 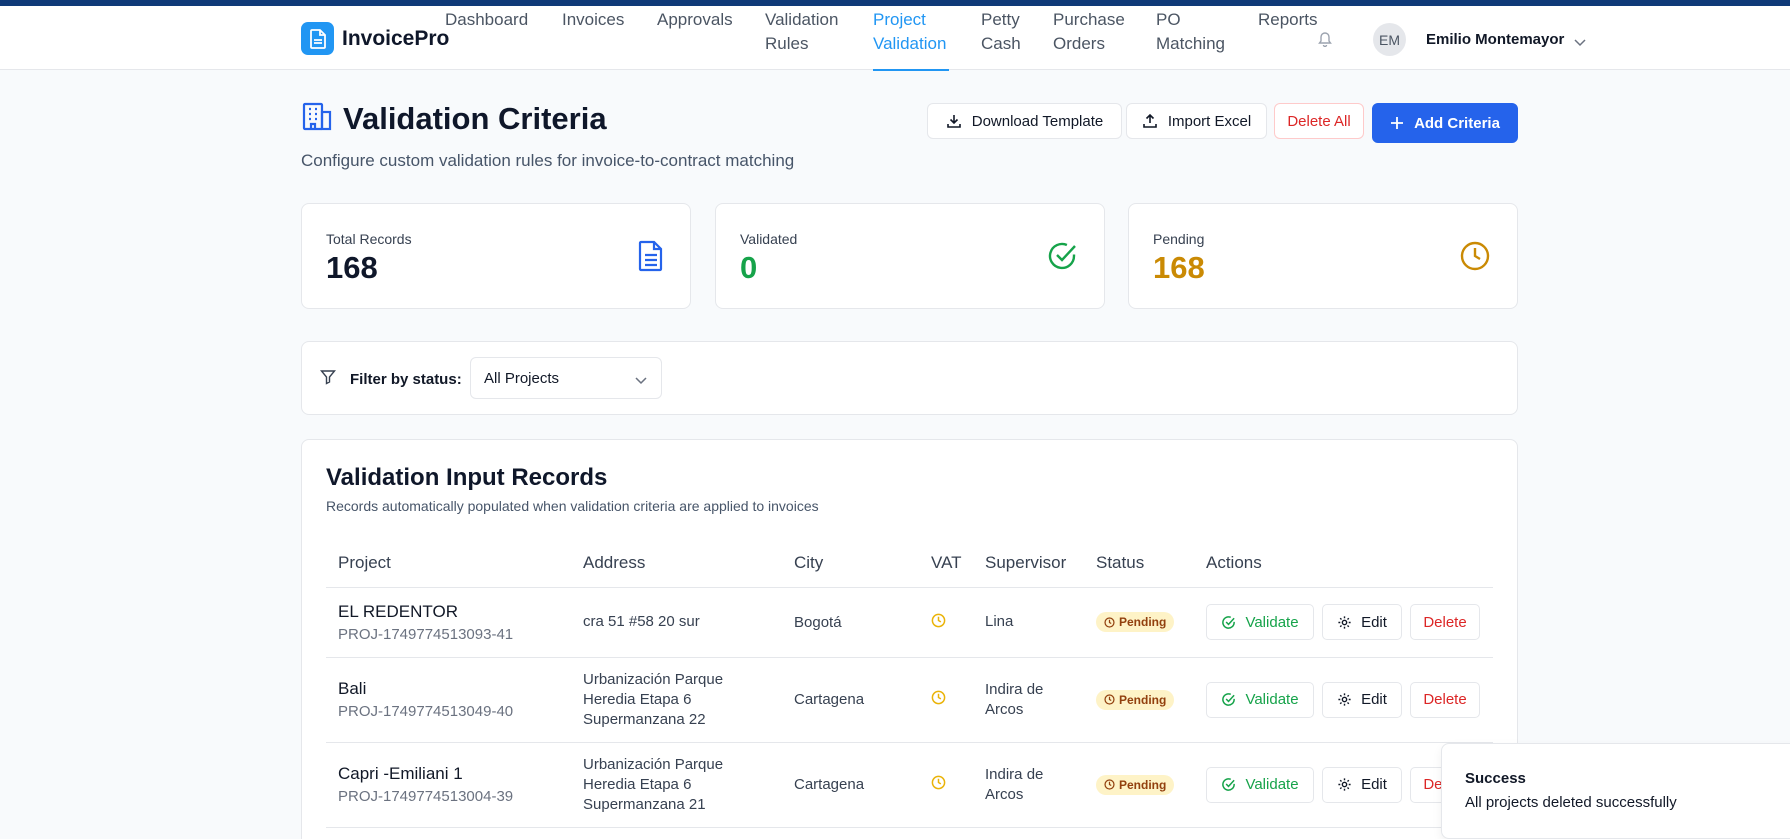 What do you see at coordinates (1323, 256) in the screenshot?
I see `stat-card-pending: Pending 168` at bounding box center [1323, 256].